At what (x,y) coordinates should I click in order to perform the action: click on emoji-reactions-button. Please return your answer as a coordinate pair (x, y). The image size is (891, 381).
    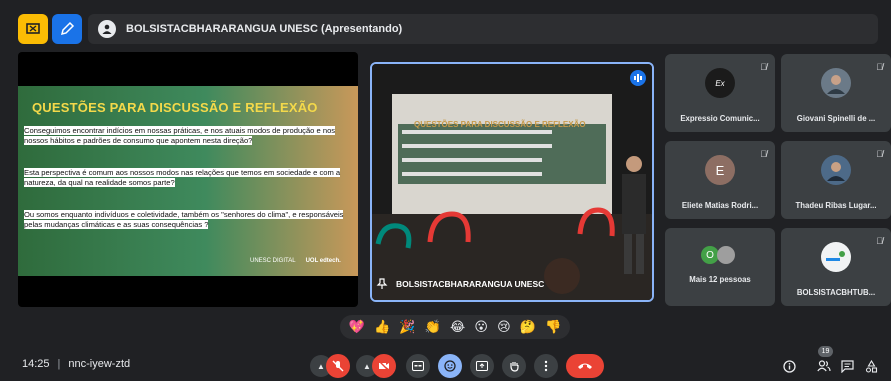
    Looking at the image, I should click on (450, 366).